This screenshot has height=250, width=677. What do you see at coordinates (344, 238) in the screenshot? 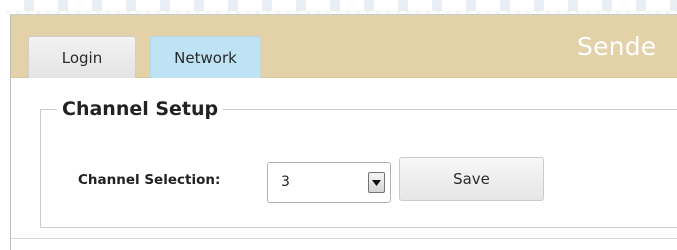
I see `bottom-divider` at bounding box center [344, 238].